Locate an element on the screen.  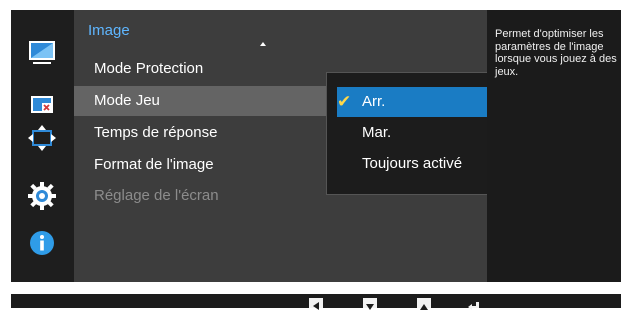
menu-item-label: Mode Protection is located at coordinates (149, 68).